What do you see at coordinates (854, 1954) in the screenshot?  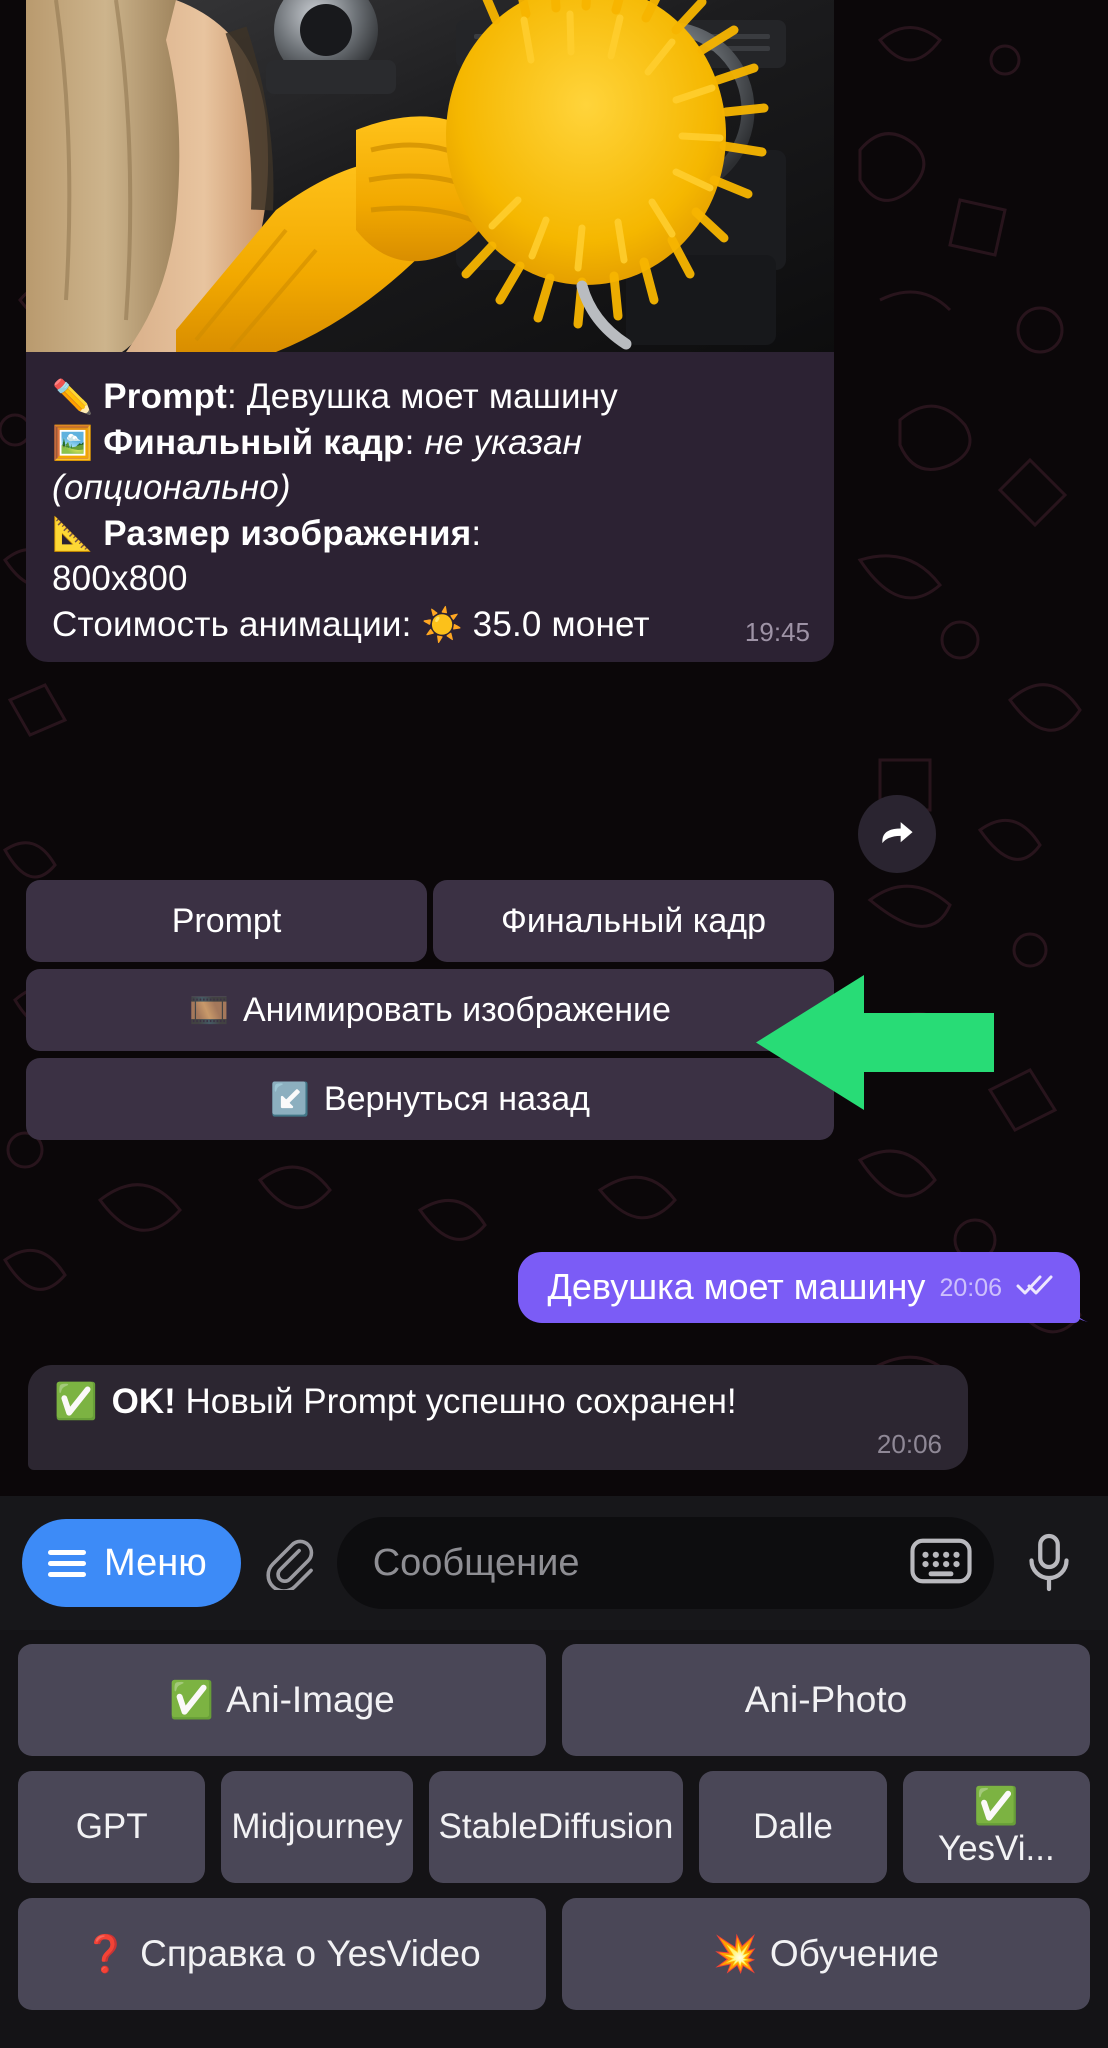 I see `reply-button-training-label: Обучение` at bounding box center [854, 1954].